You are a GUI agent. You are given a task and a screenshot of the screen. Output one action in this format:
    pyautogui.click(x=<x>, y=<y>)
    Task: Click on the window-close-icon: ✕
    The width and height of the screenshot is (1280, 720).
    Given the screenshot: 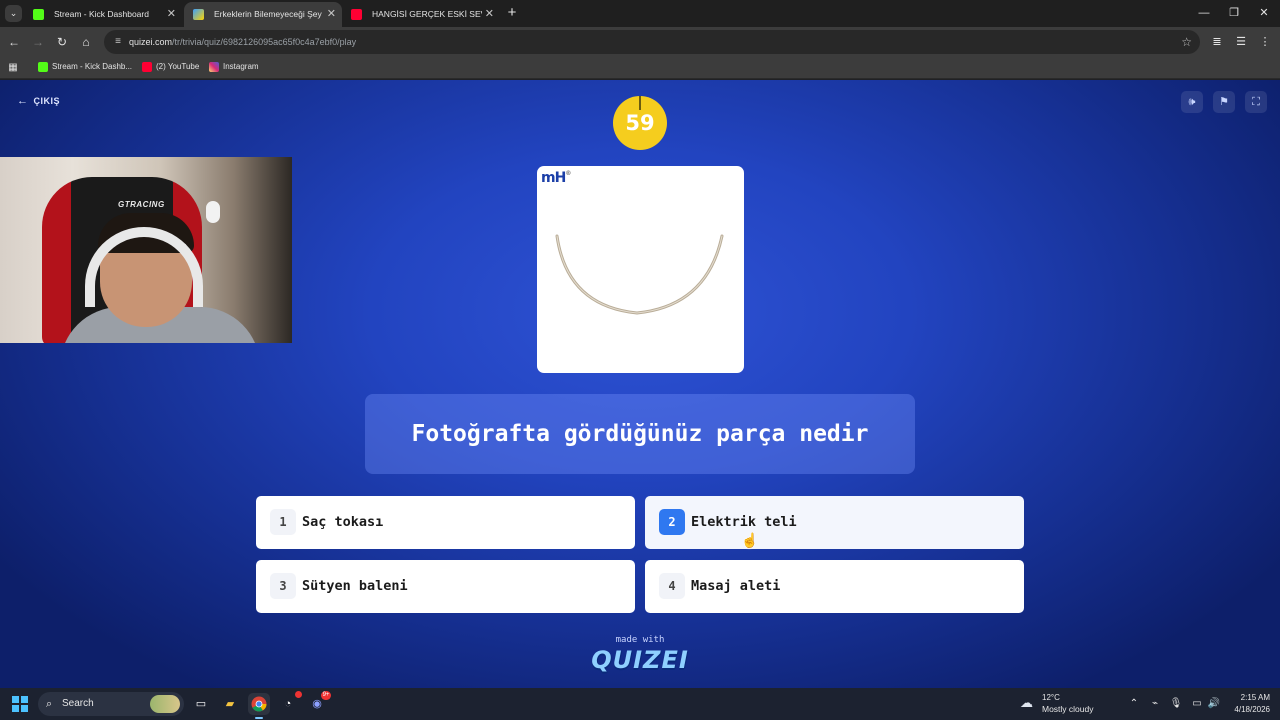 What is the action you would take?
    pyautogui.click(x=1264, y=13)
    